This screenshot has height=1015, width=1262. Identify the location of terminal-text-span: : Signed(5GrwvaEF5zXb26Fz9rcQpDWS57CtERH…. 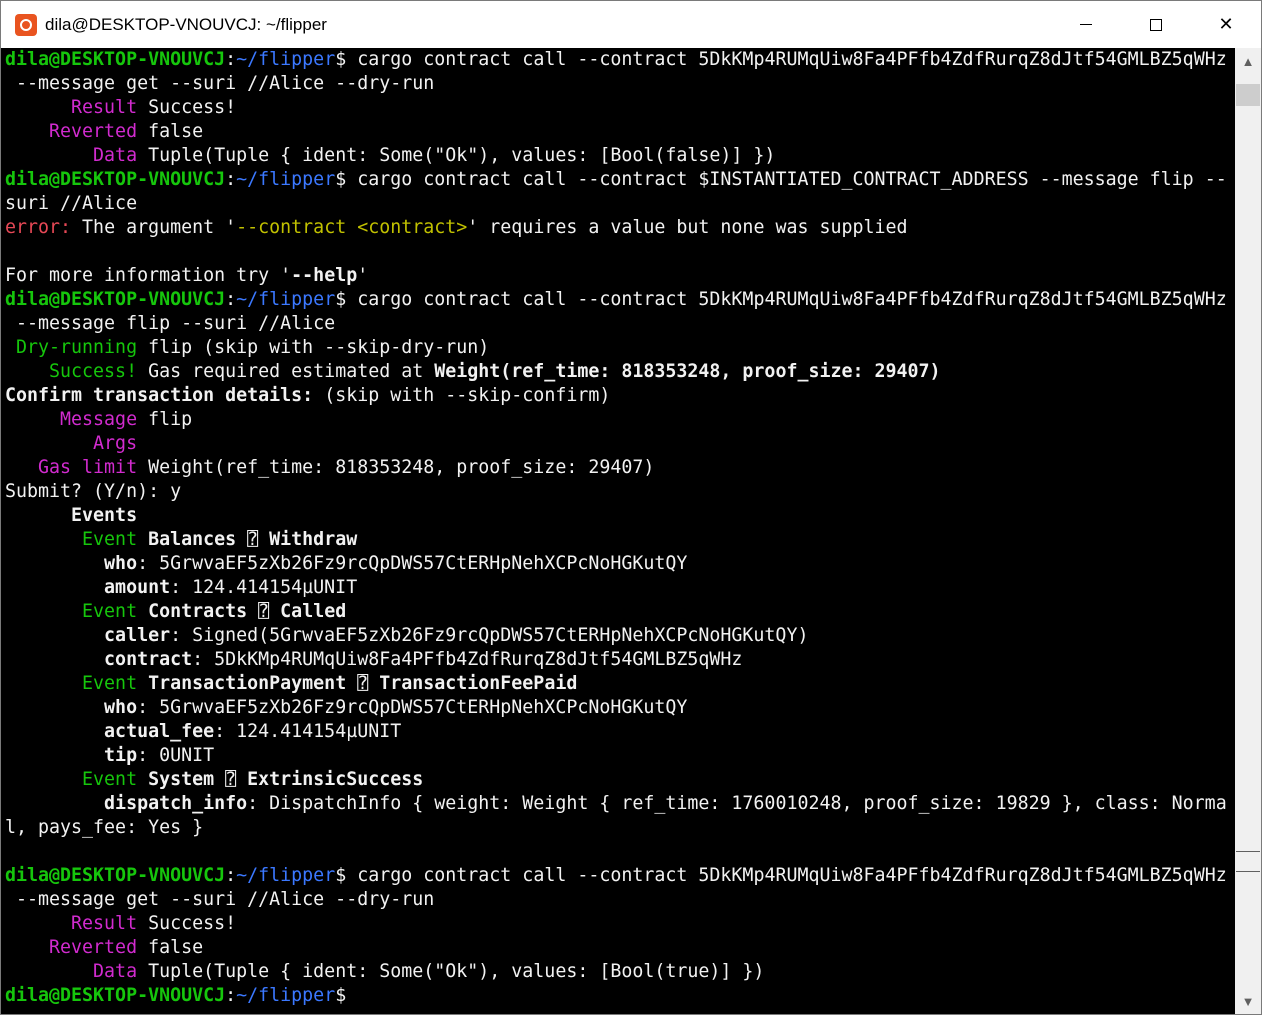
(489, 635).